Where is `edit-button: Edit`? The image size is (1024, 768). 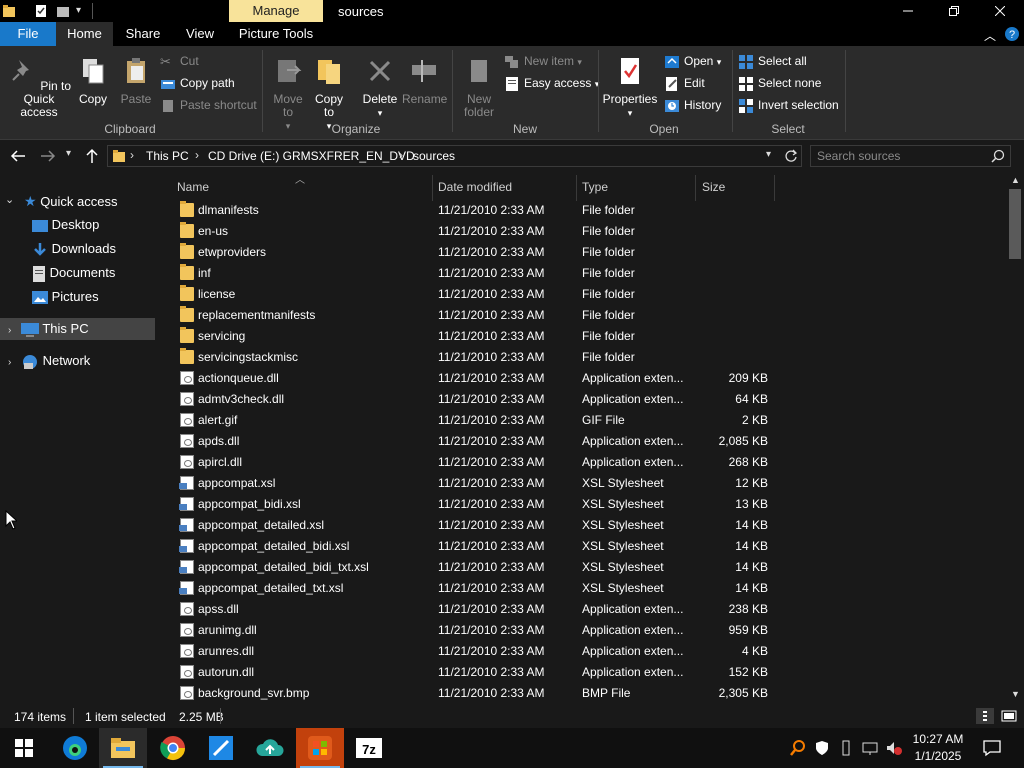
edit-button: Edit is located at coordinates (684, 83).